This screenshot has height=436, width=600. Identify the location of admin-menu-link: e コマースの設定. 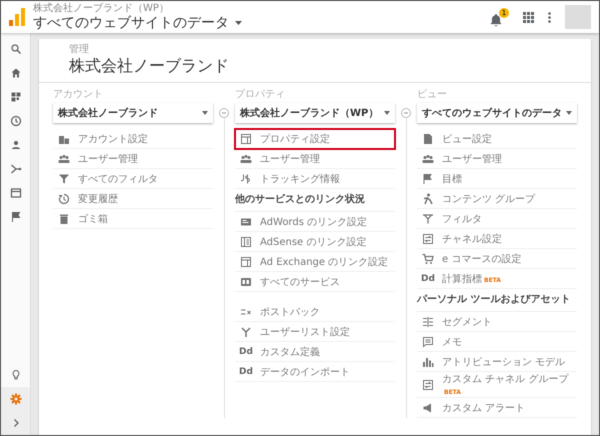
(497, 259).